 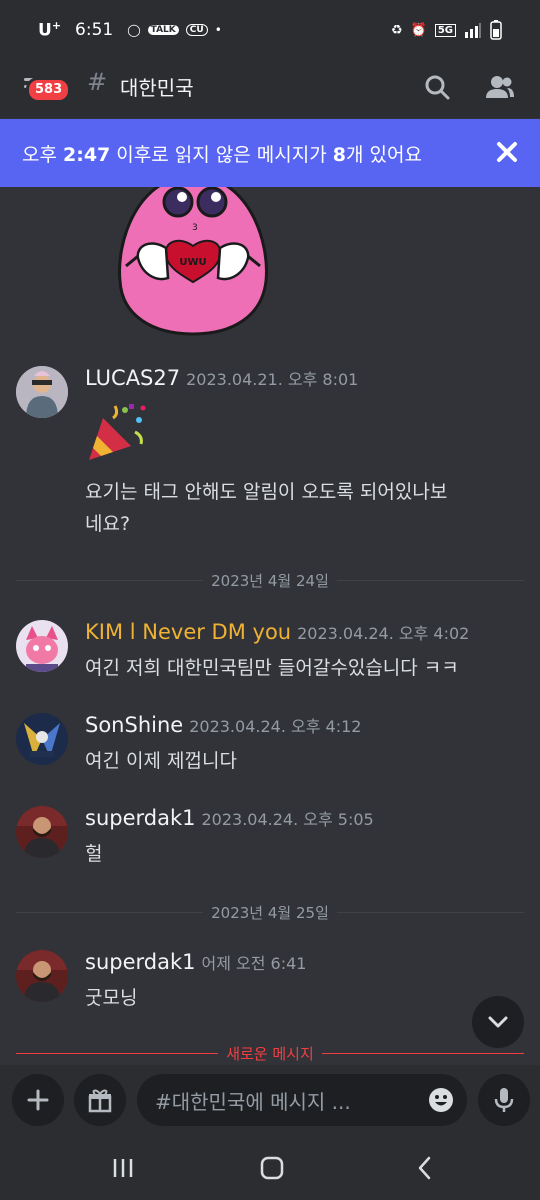 What do you see at coordinates (272, 379) in the screenshot?
I see `timestamp: 2023.04.21. 오후 8:01` at bounding box center [272, 379].